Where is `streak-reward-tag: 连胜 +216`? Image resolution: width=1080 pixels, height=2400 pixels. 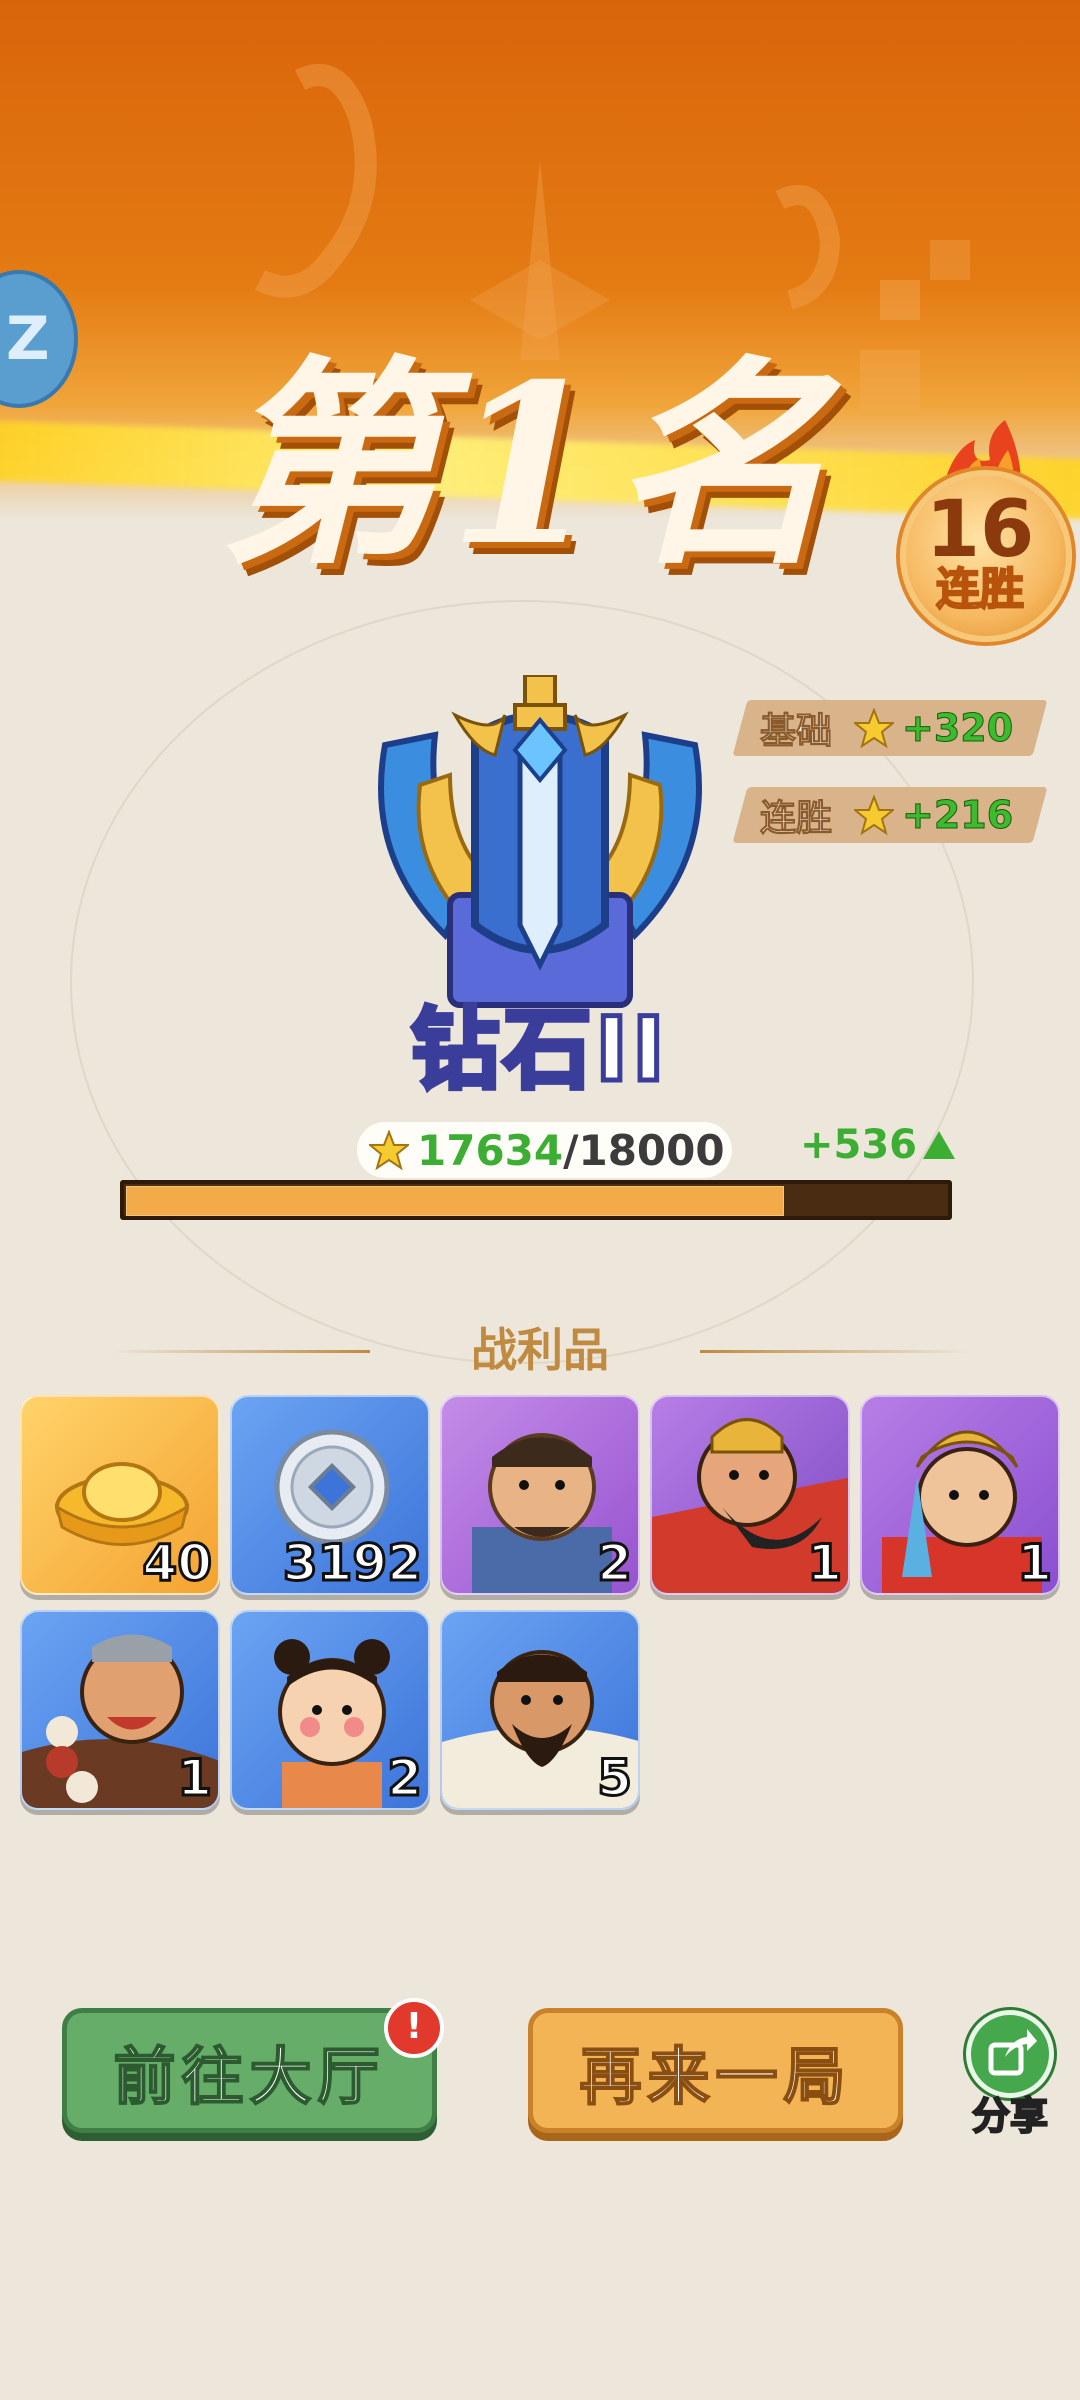
streak-reward-tag: 连胜 +216 is located at coordinates (890, 815).